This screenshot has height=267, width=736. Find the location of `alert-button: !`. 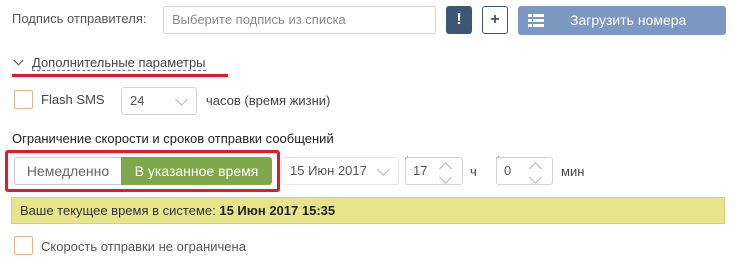

alert-button: ! is located at coordinates (459, 20).